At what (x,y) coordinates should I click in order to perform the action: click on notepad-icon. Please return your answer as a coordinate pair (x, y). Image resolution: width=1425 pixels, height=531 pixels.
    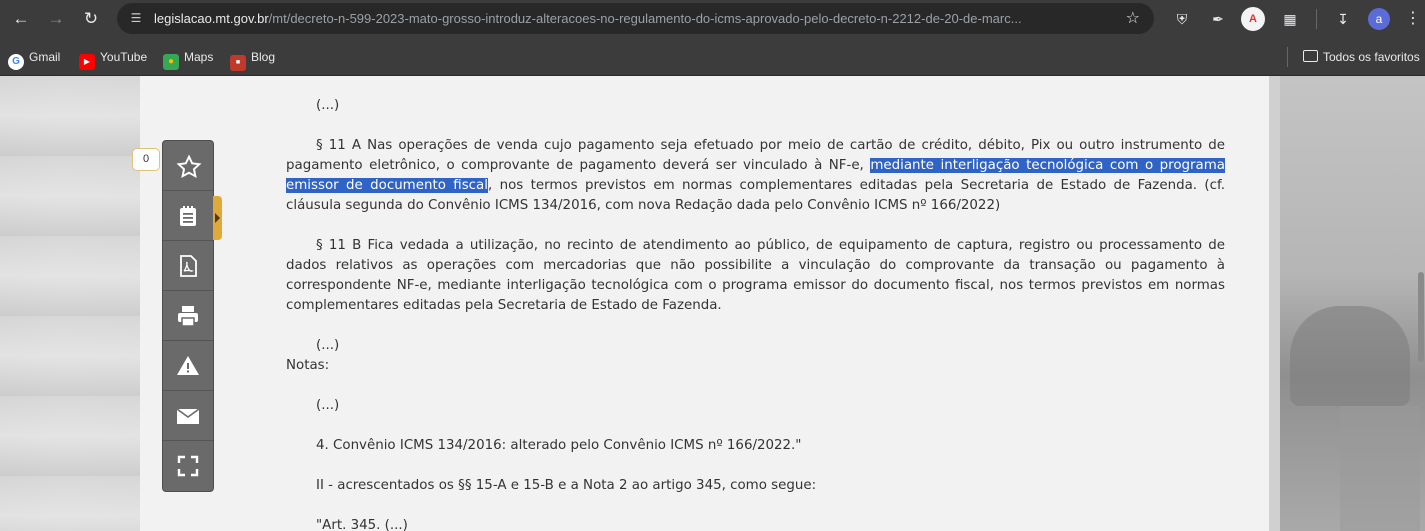
    Looking at the image, I should click on (188, 216).